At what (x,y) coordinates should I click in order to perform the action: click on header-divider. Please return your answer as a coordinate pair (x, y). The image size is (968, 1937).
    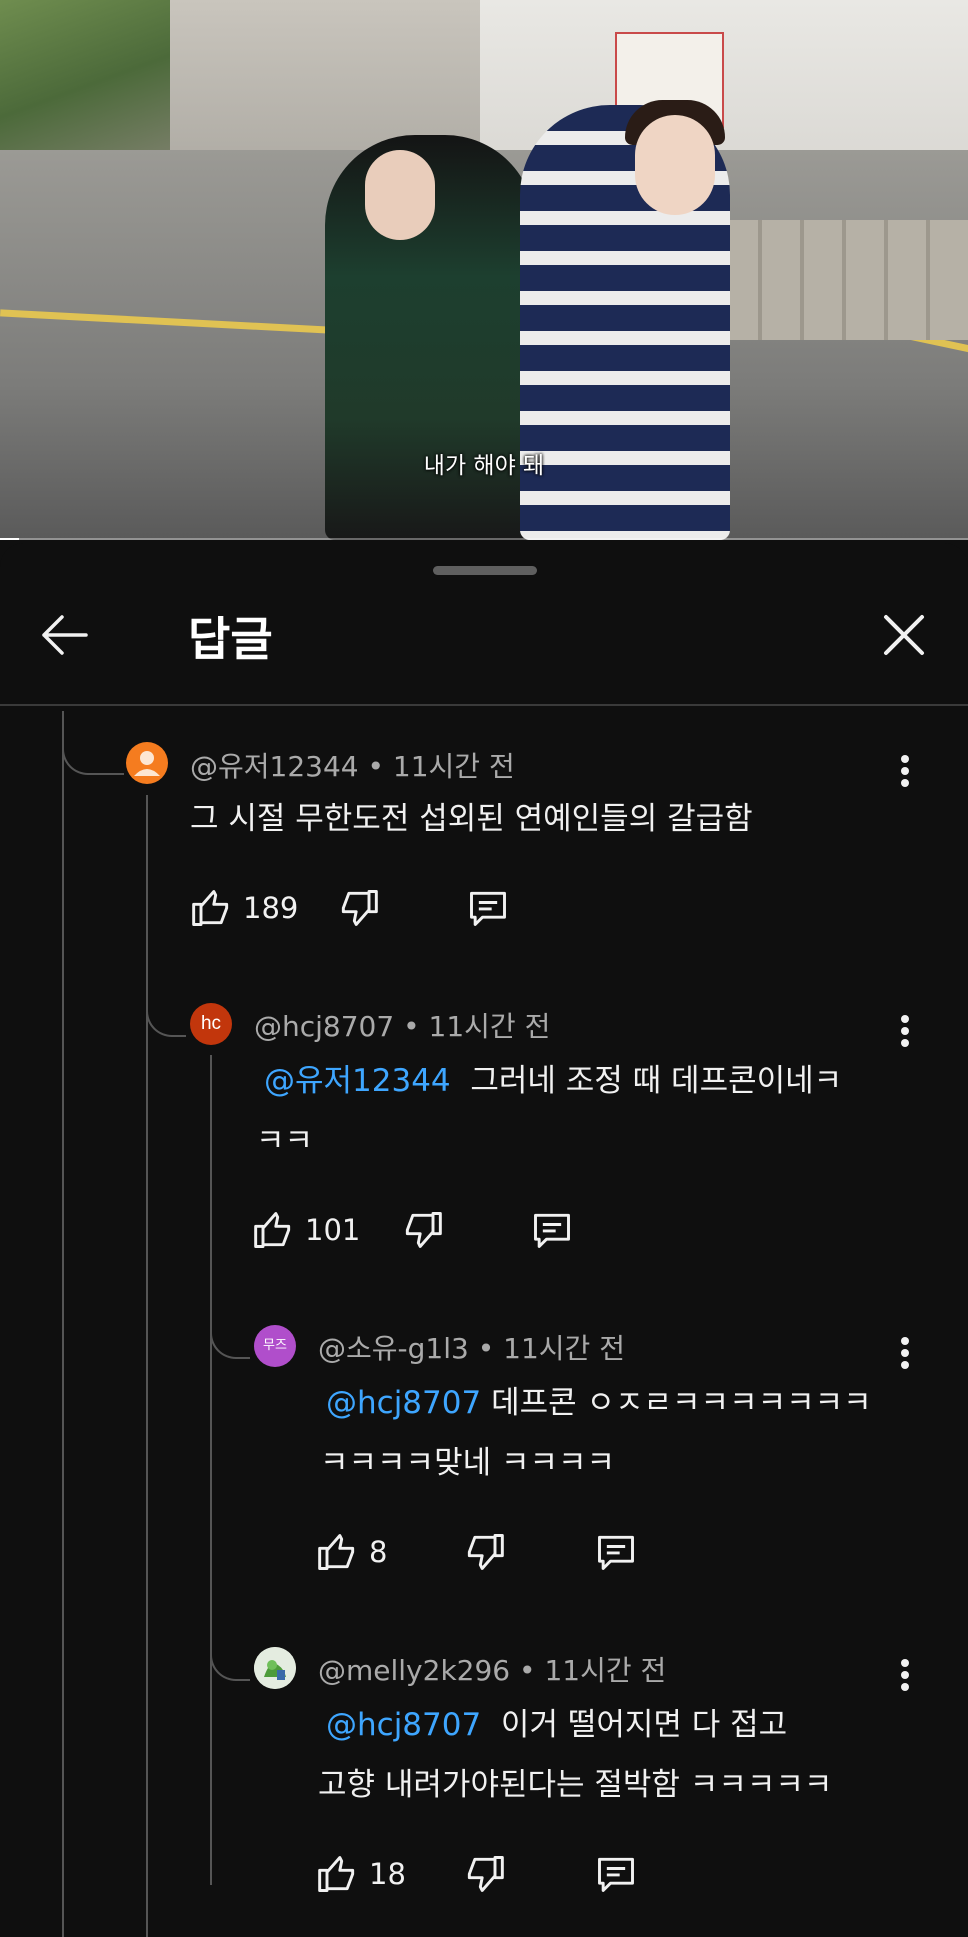
    Looking at the image, I should click on (484, 705).